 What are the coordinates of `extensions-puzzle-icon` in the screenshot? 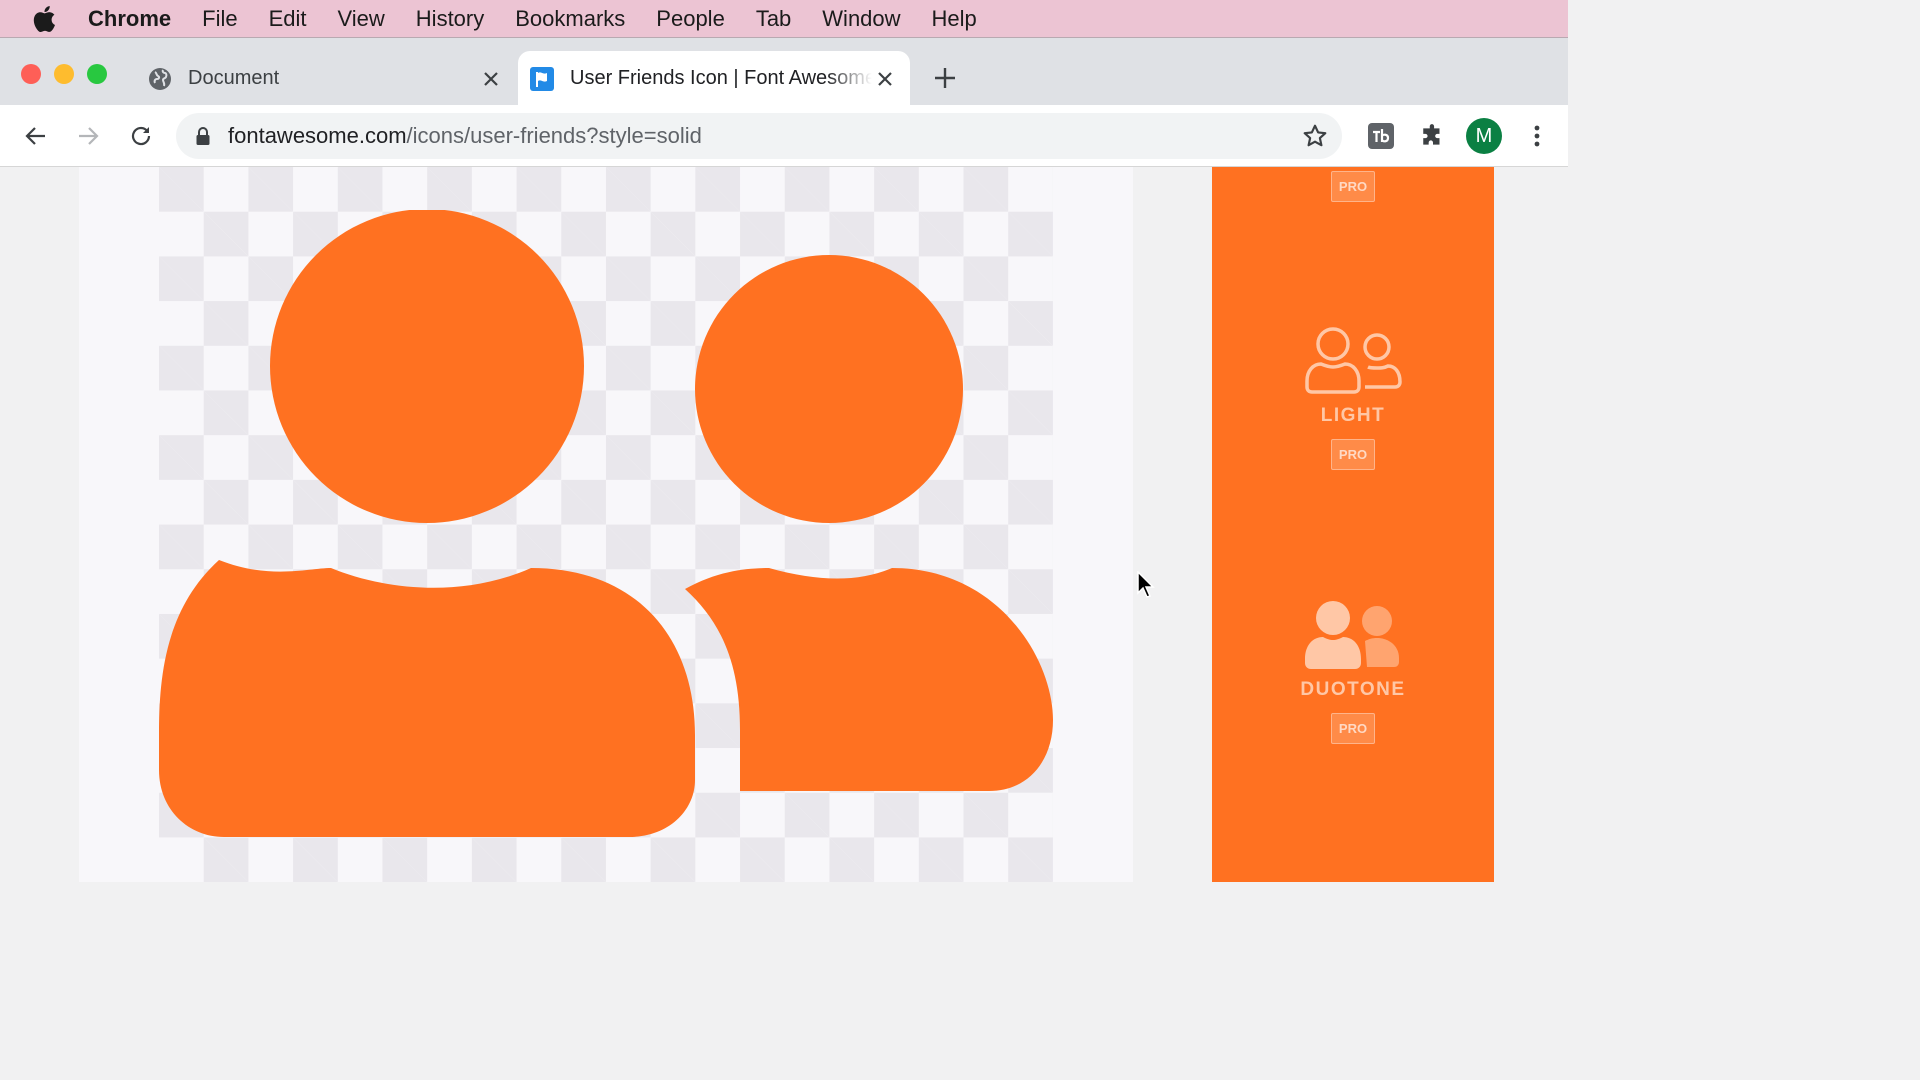 It's located at (1433, 136).